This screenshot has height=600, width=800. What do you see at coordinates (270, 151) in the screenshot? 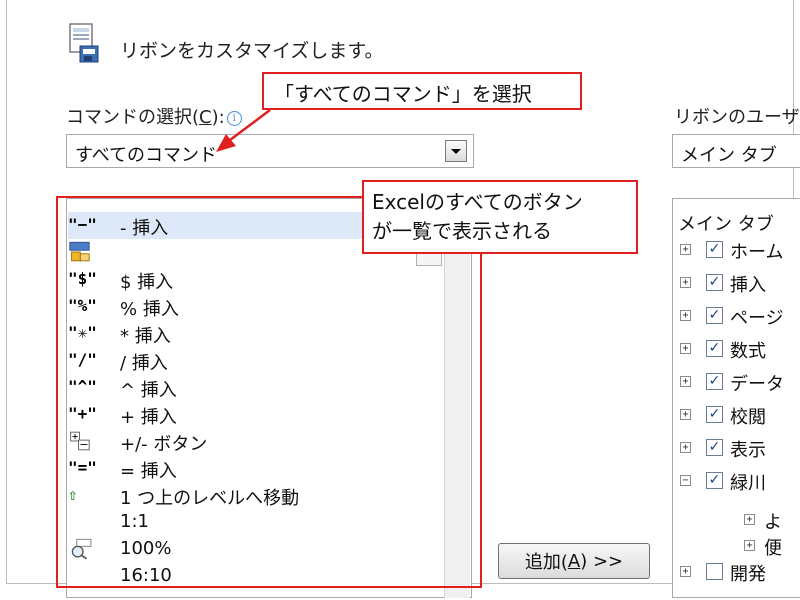
I see `command-category-dropdown: すべてのコマンド` at bounding box center [270, 151].